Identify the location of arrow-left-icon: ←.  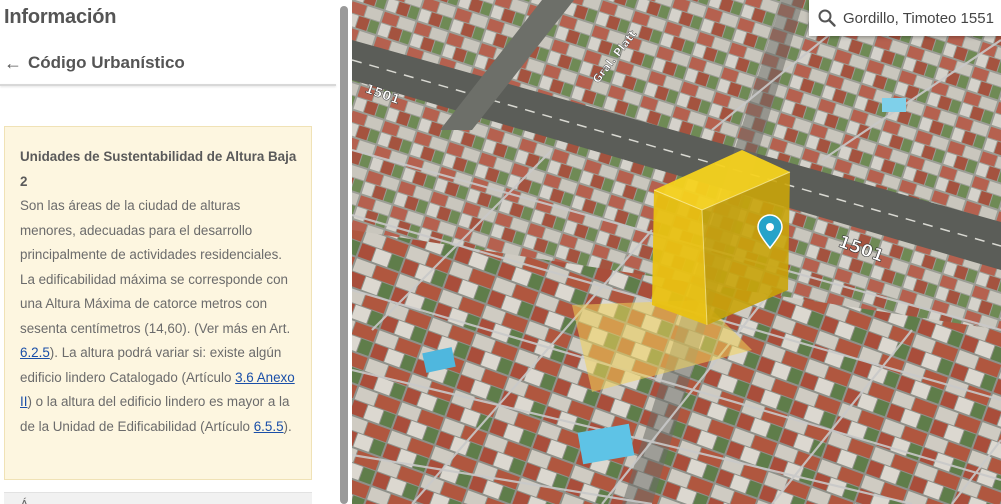
(13, 62).